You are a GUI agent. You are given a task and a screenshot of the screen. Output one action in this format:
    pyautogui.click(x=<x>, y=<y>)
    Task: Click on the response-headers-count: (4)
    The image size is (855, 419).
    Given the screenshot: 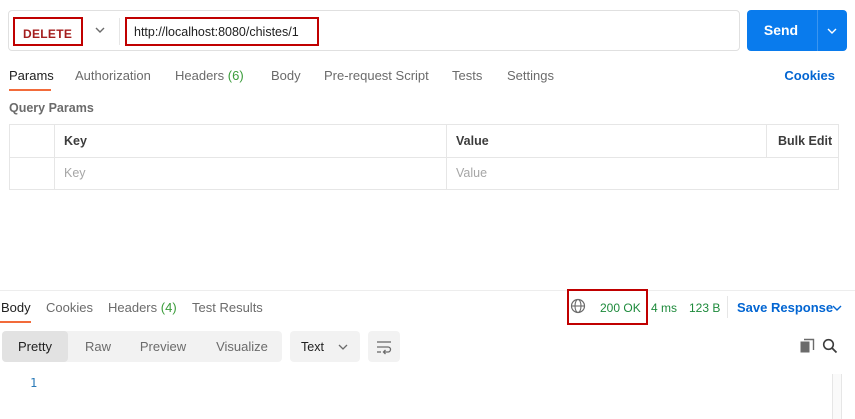 What is the action you would take?
    pyautogui.click(x=168, y=307)
    